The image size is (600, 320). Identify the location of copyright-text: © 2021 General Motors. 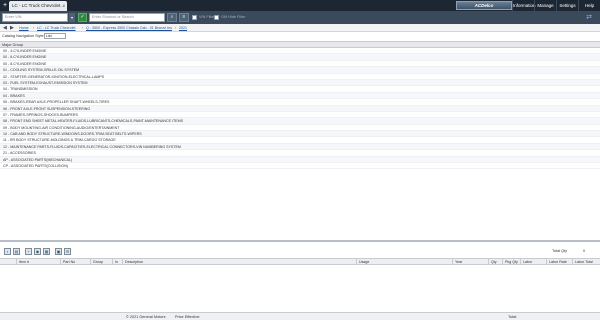
(146, 317).